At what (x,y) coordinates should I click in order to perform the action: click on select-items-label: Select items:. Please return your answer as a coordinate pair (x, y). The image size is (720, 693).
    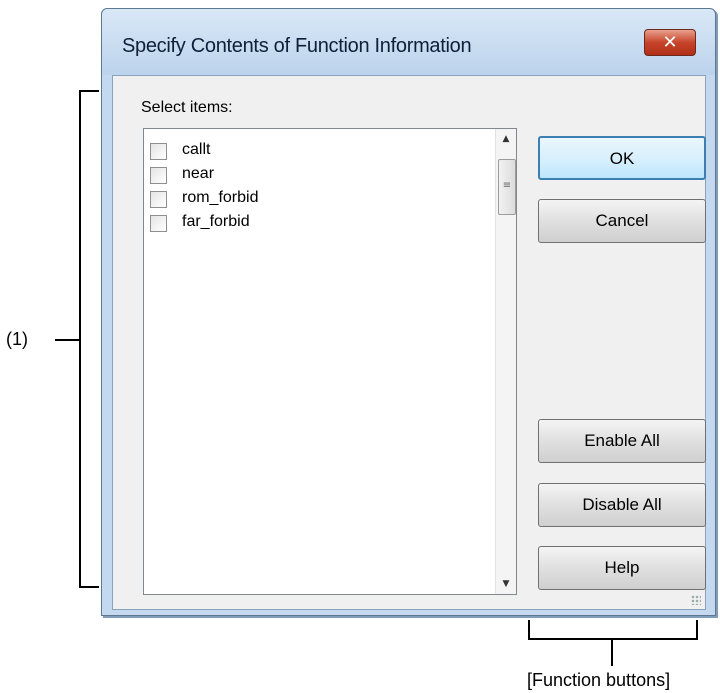
    Looking at the image, I should click on (187, 107).